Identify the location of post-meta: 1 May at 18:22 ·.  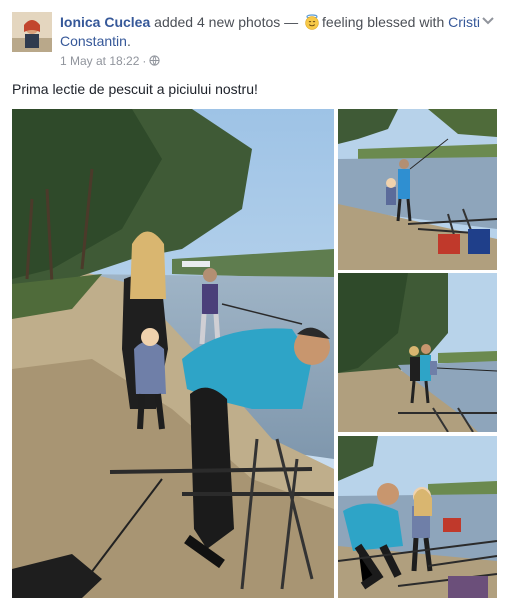
(110, 61).